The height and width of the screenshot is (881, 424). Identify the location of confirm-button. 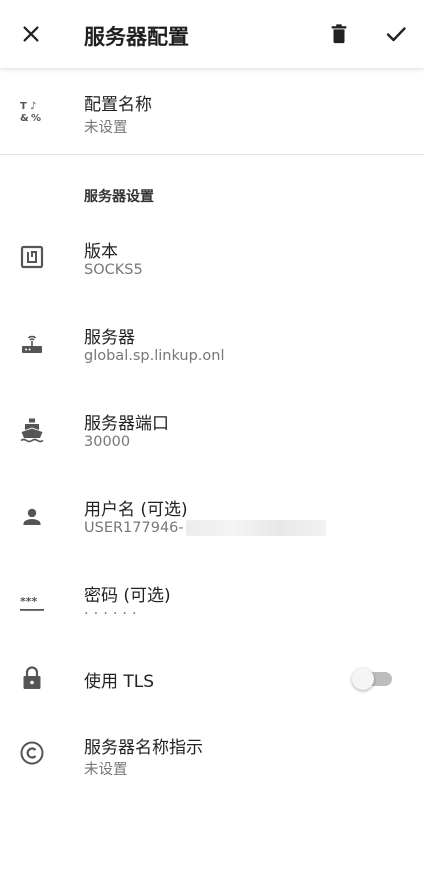
(396, 34).